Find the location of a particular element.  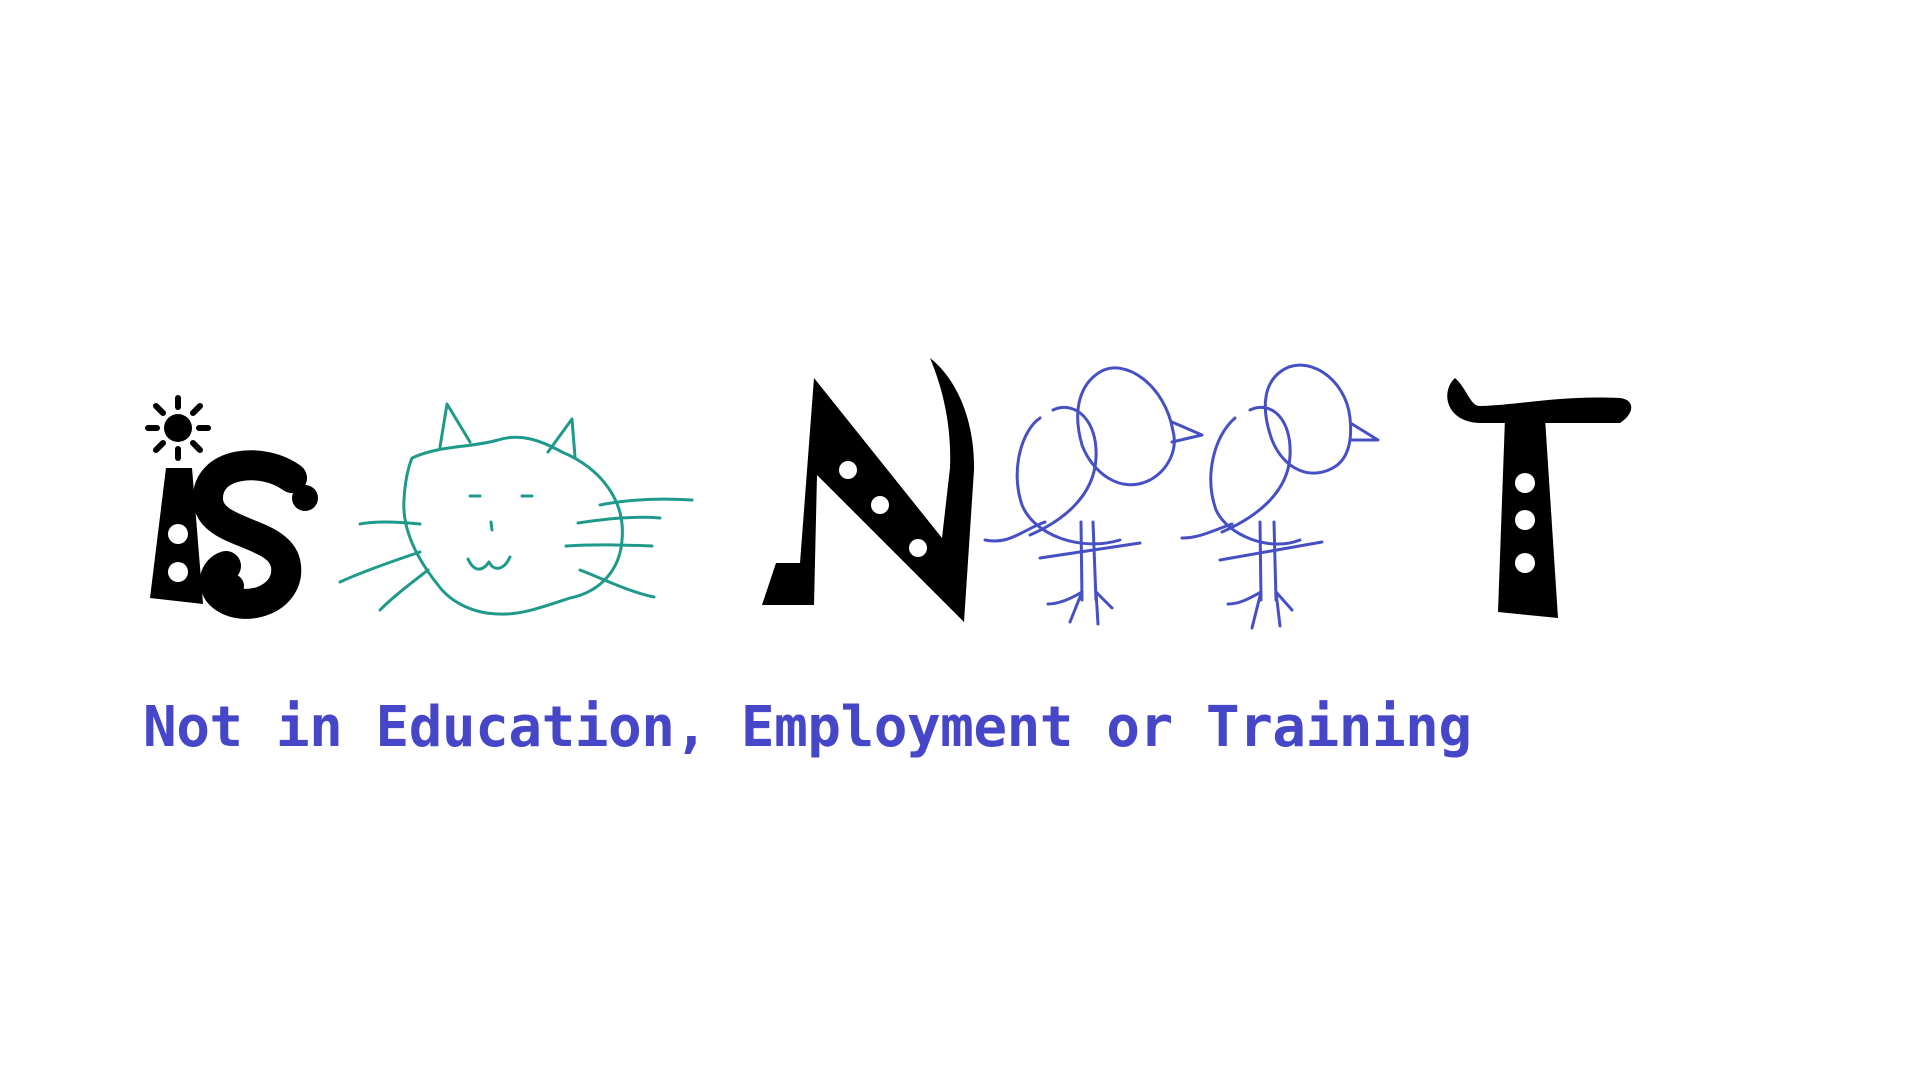

subtitle: Not in Education, Employment or Training is located at coordinates (807, 727).